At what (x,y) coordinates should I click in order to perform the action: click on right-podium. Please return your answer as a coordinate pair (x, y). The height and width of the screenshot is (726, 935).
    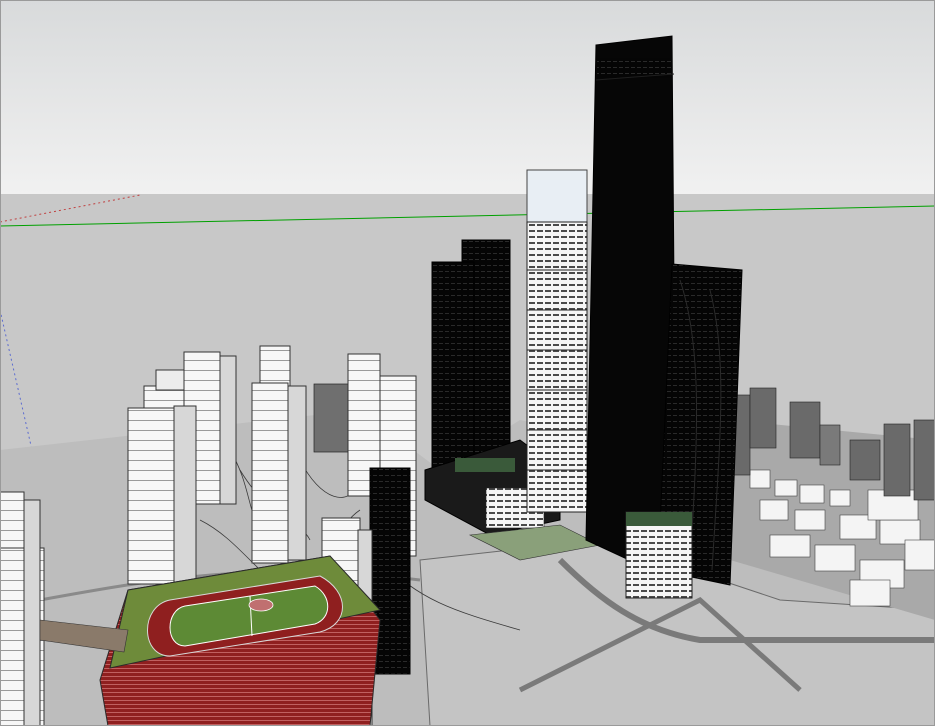
    Looking at the image, I should click on (659, 555).